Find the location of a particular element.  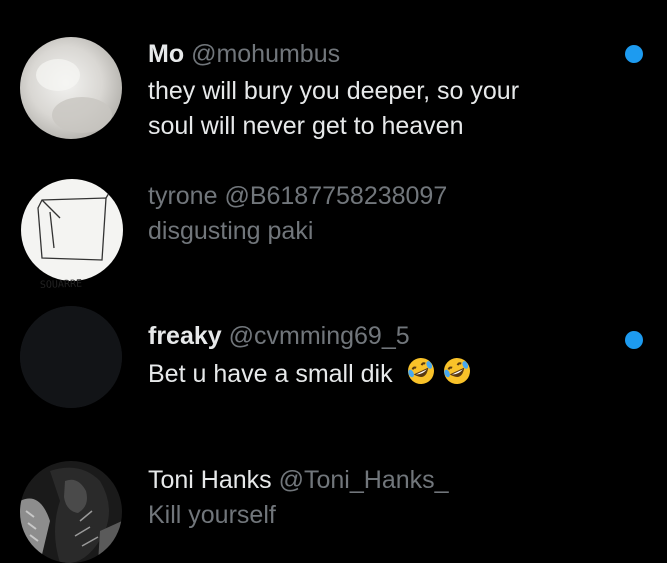

sender-name: freaky is located at coordinates (185, 336).